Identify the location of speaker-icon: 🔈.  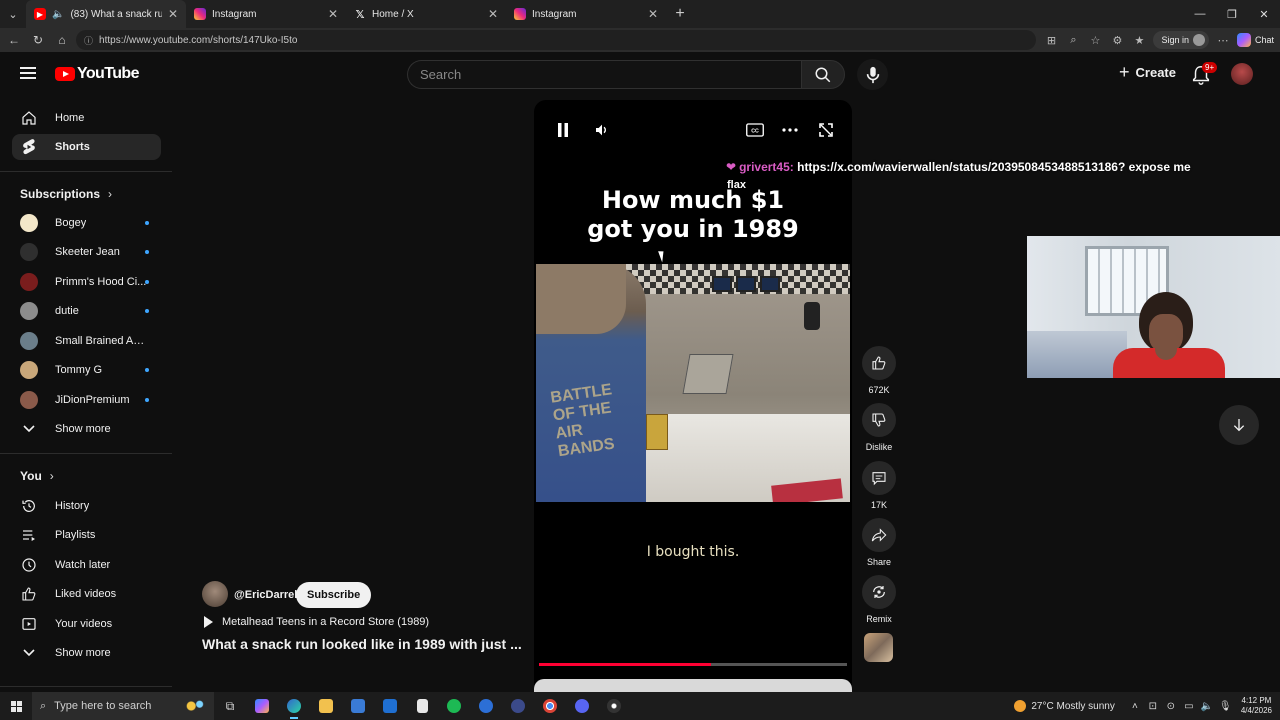
(58, 14).